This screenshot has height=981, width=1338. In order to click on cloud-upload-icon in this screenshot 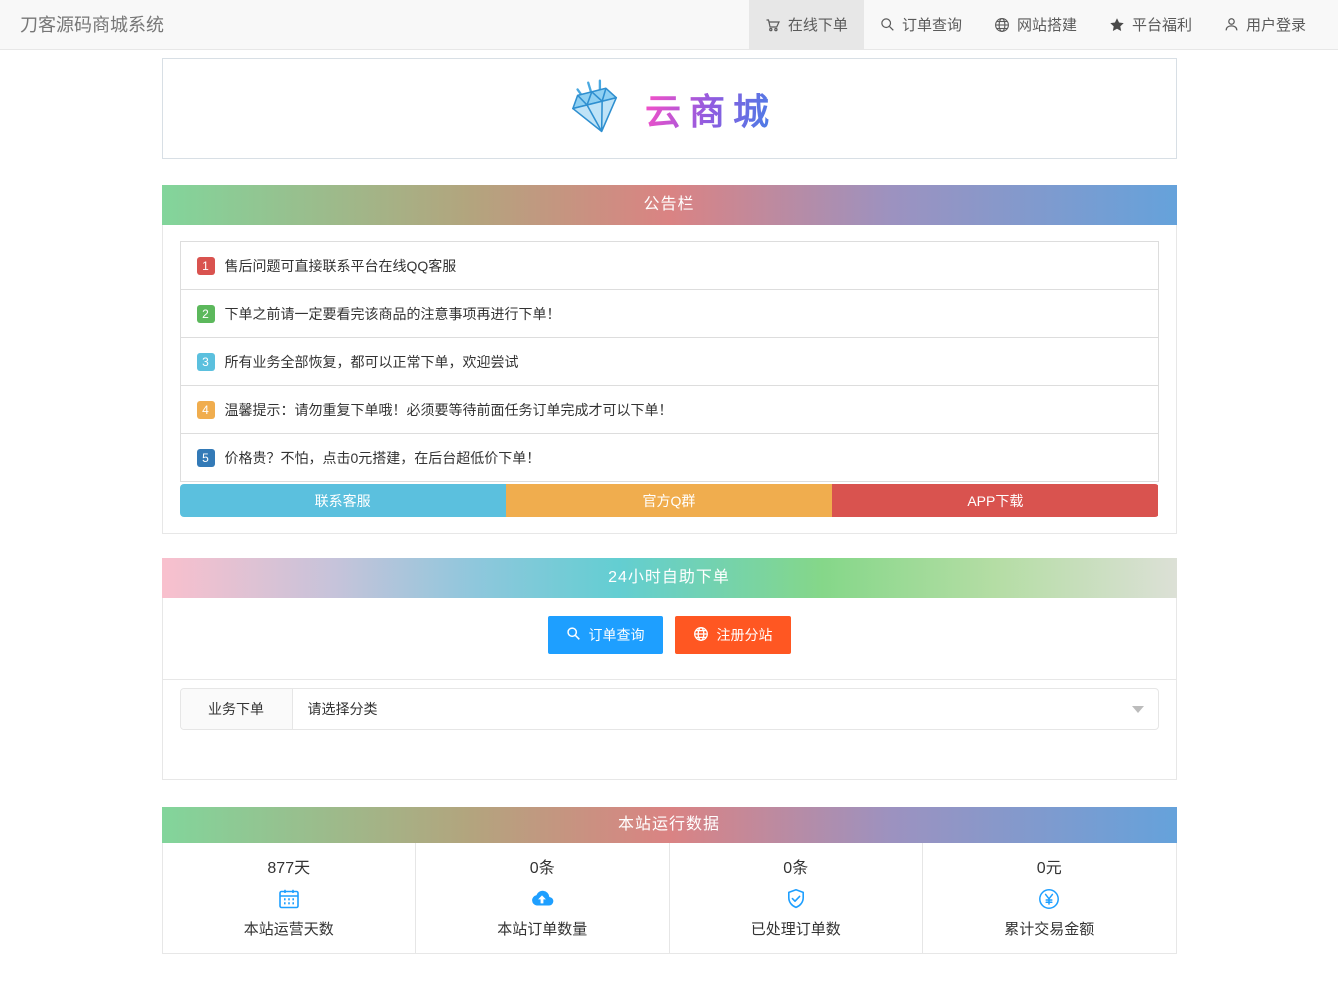, I will do `click(542, 899)`.